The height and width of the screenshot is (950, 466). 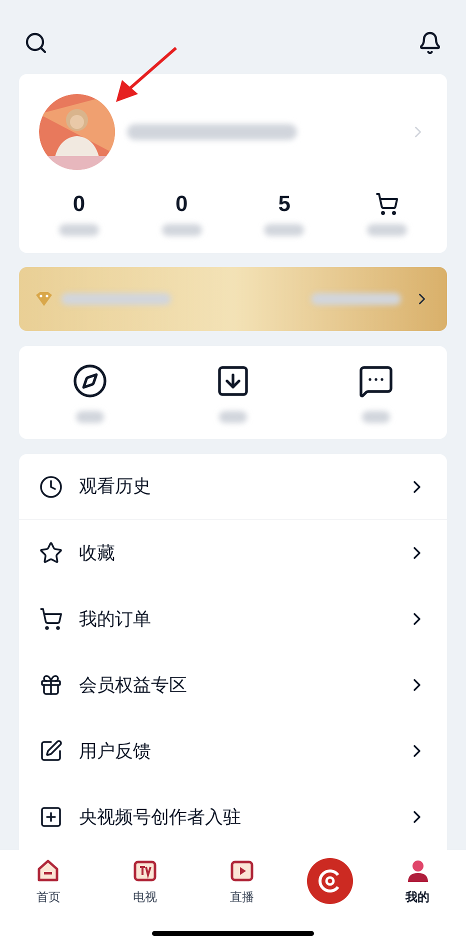 I want to click on star-icon, so click(x=51, y=553).